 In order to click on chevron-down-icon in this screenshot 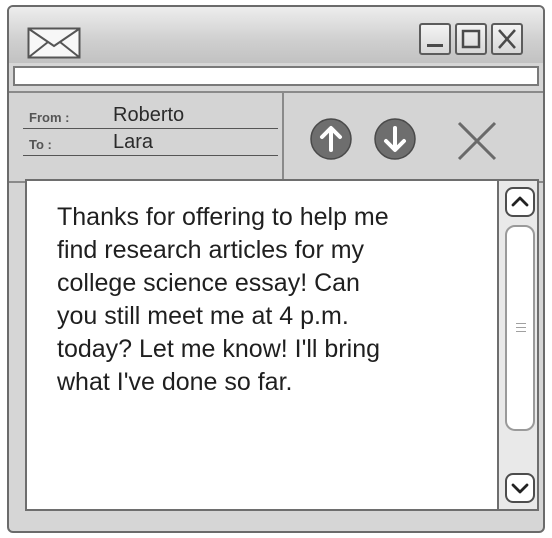, I will do `click(520, 488)`.